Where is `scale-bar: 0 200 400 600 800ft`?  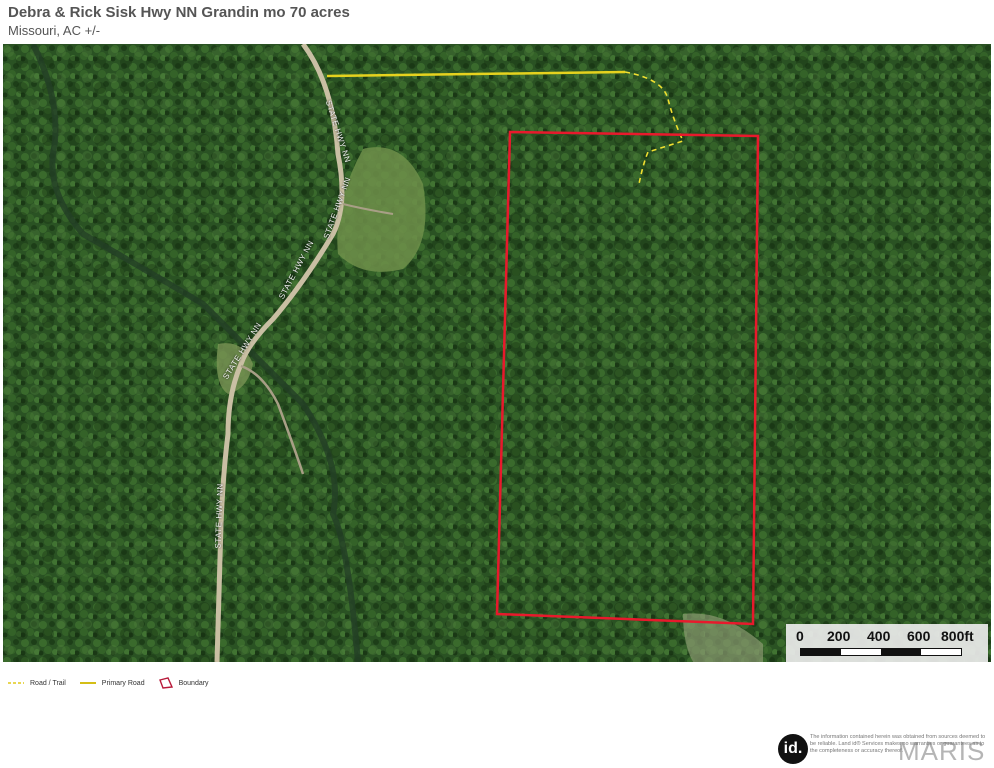
scale-bar: 0 200 400 600 800ft is located at coordinates (887, 643).